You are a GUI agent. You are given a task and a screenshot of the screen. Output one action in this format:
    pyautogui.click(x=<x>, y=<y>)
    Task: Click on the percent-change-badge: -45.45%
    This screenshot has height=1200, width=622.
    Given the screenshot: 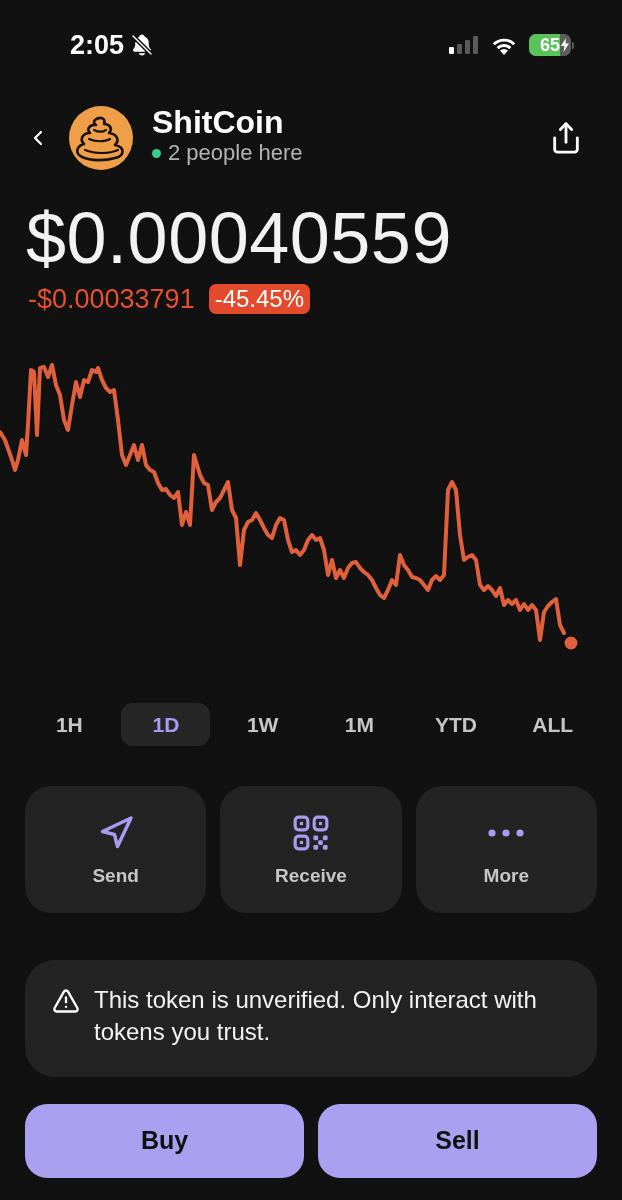 What is the action you would take?
    pyautogui.click(x=259, y=299)
    